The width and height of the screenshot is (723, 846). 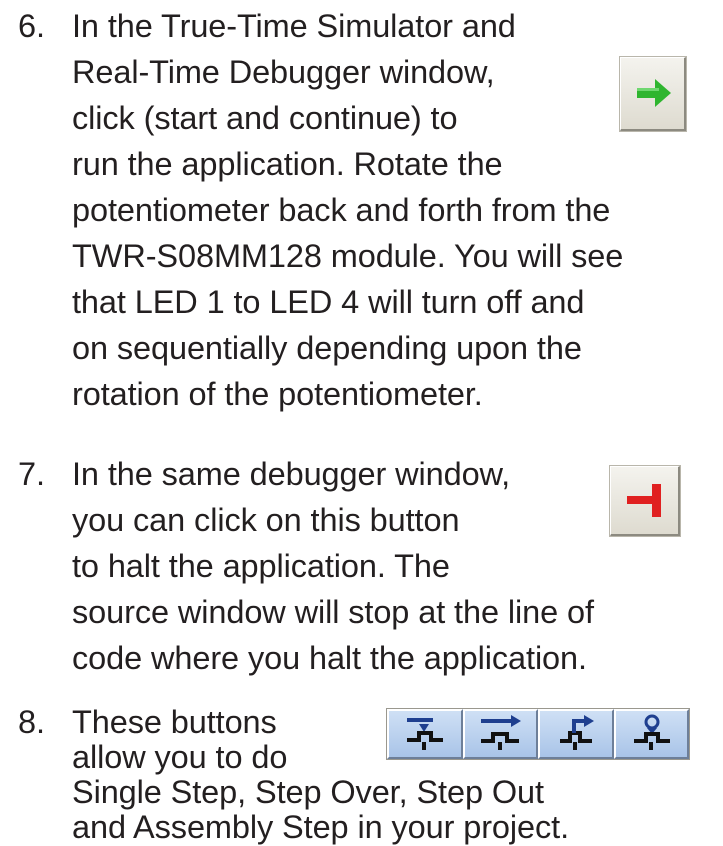 I want to click on step-text-line: Real-Time Debugger window,, so click(x=283, y=72).